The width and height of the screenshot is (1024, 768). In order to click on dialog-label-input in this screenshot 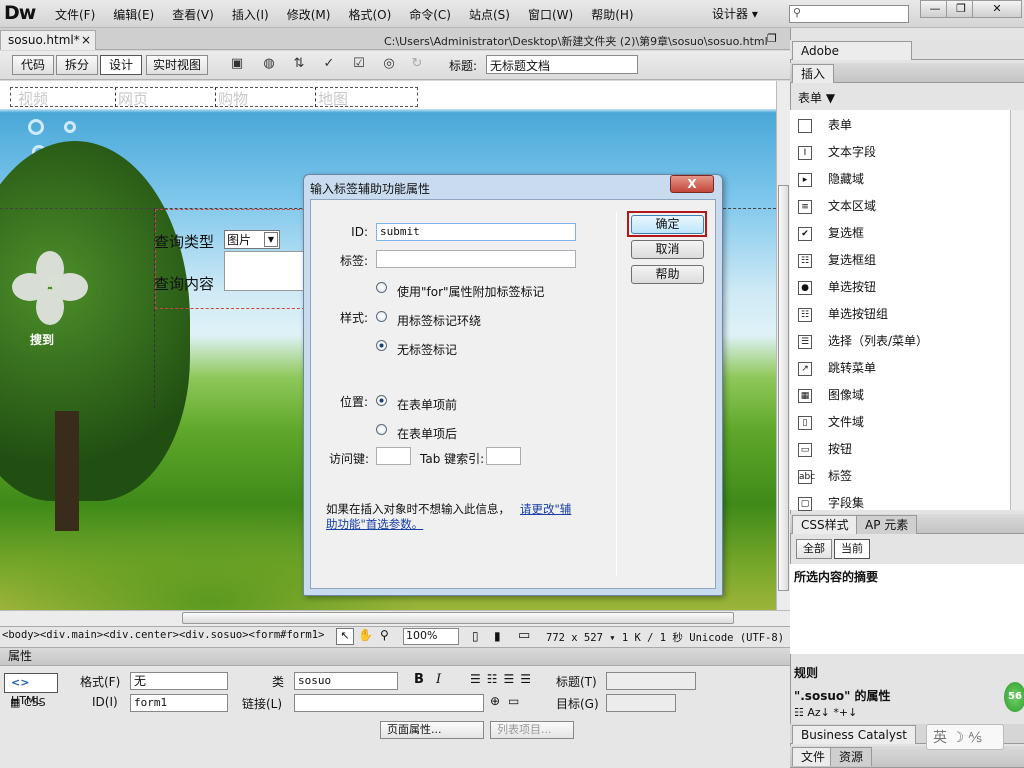, I will do `click(476, 259)`.